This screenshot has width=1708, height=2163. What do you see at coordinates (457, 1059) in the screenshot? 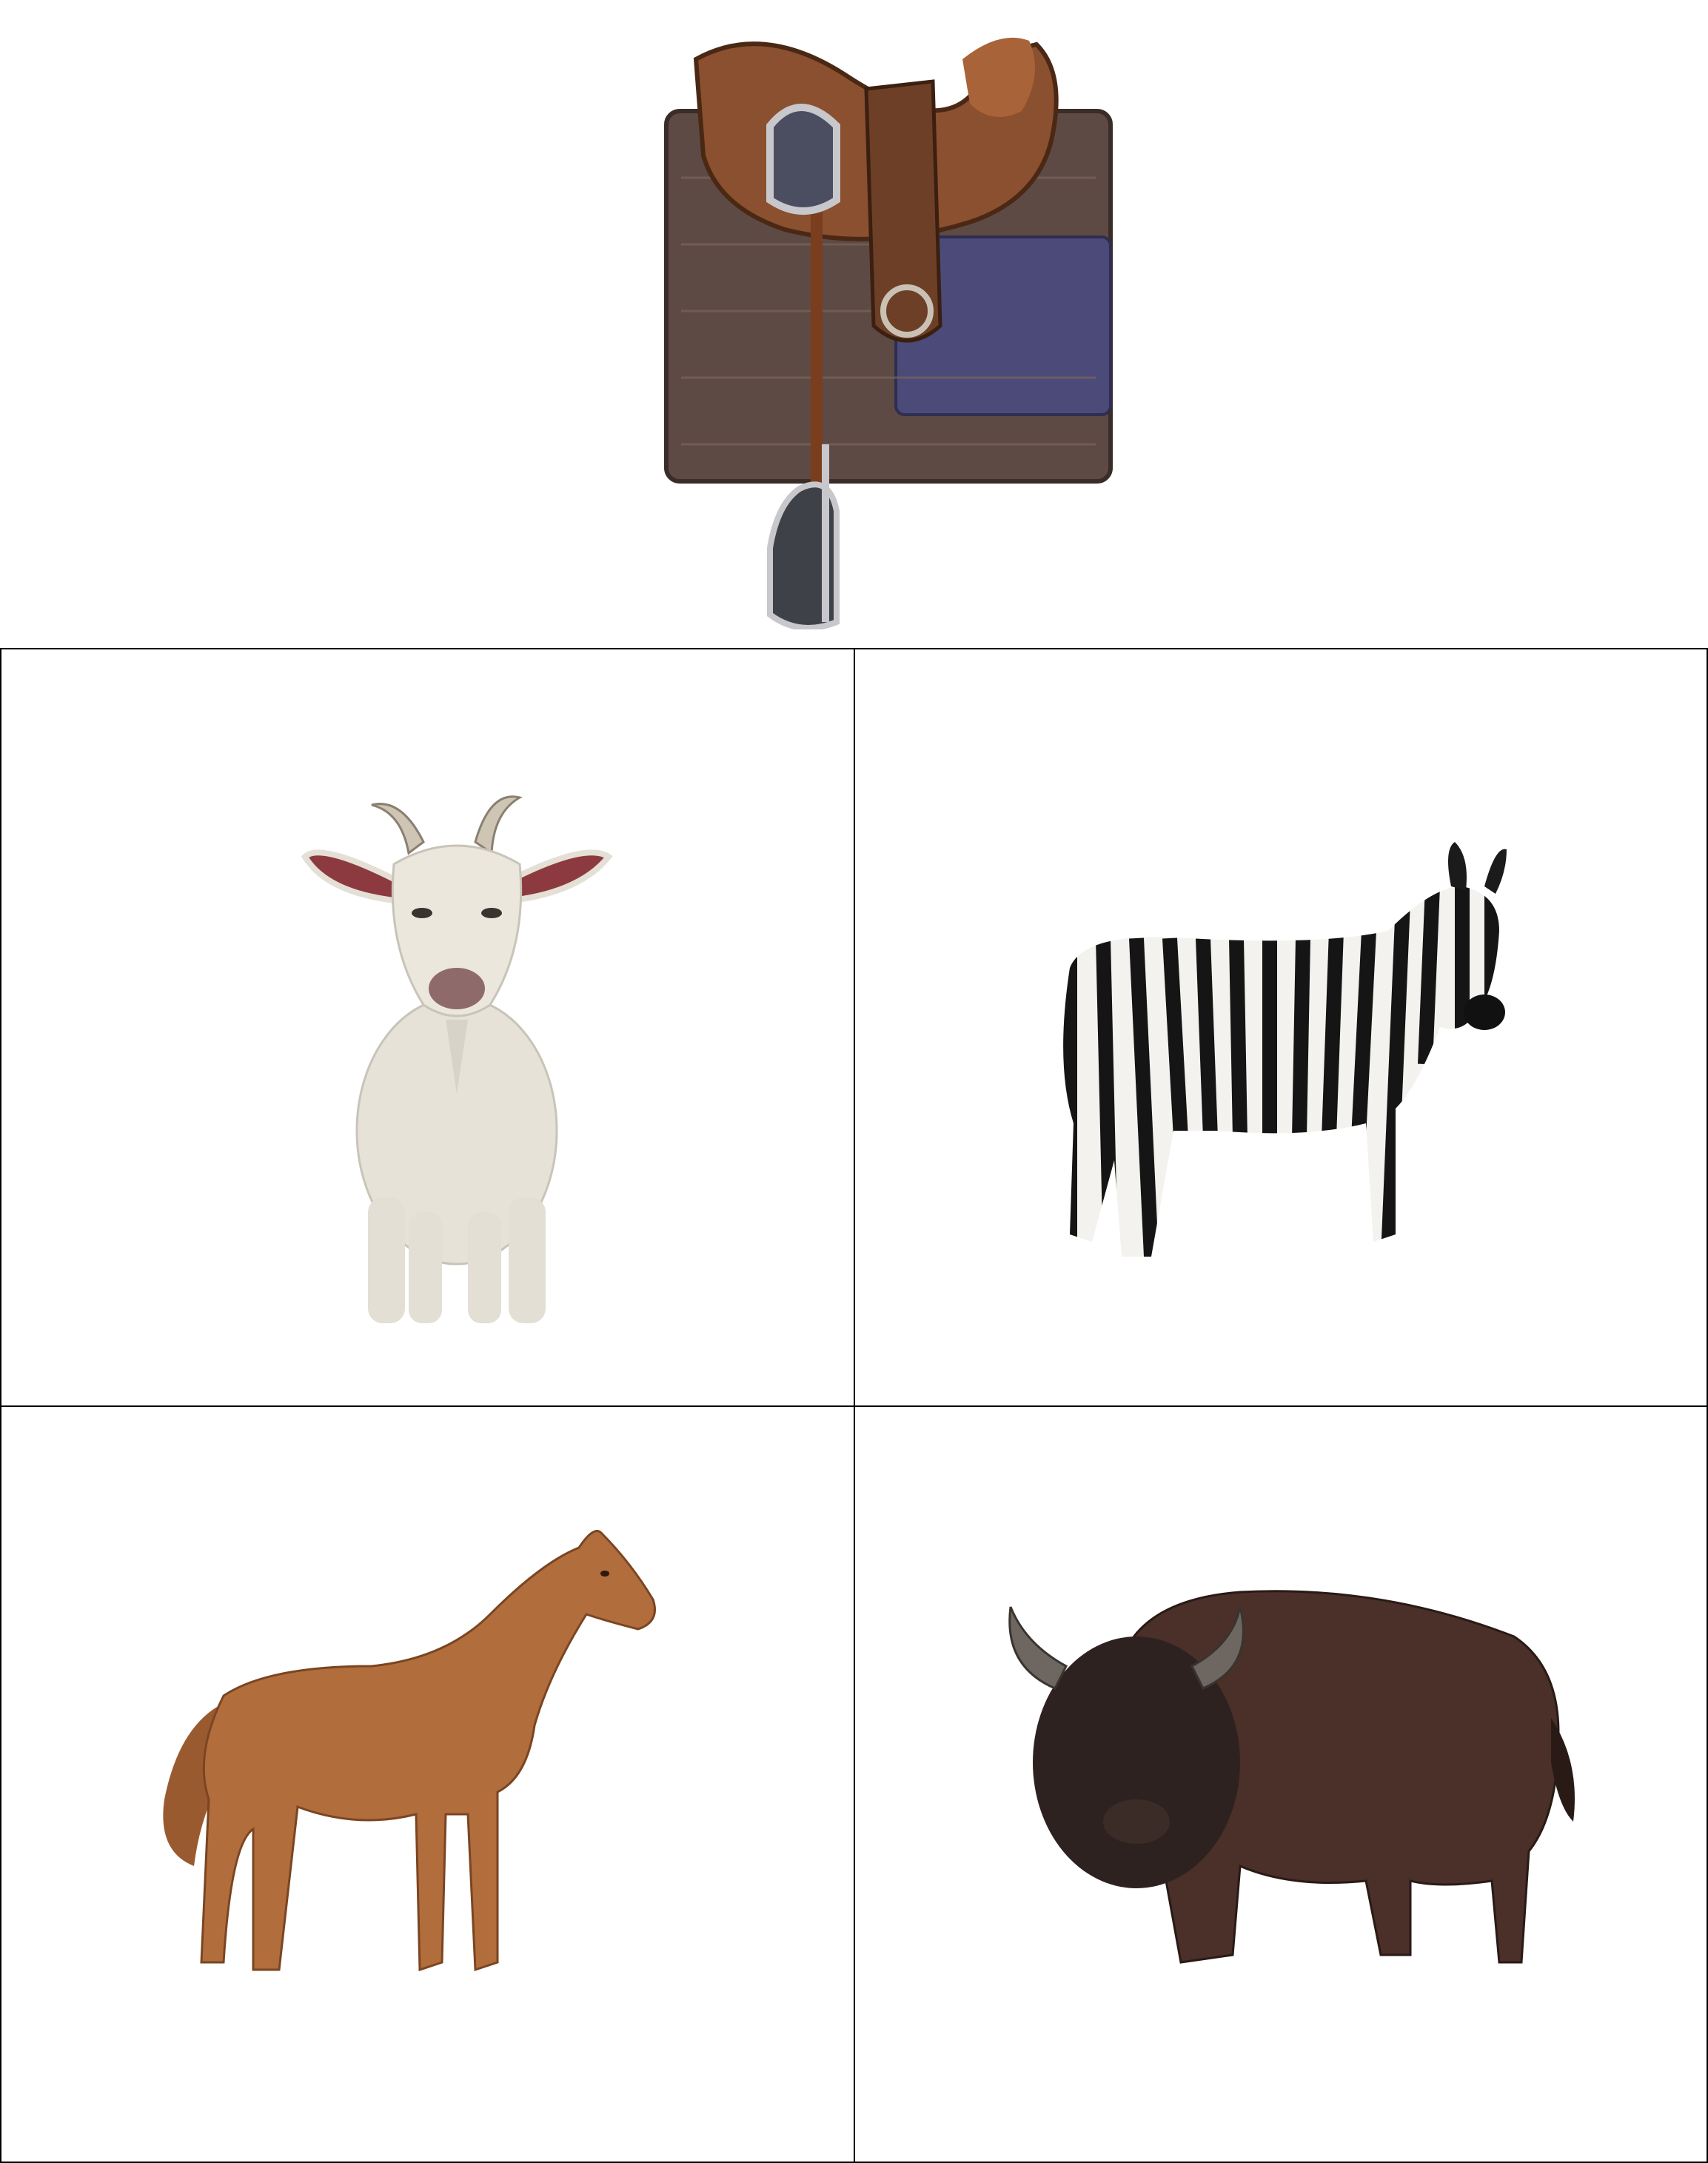
I see `goat-image` at bounding box center [457, 1059].